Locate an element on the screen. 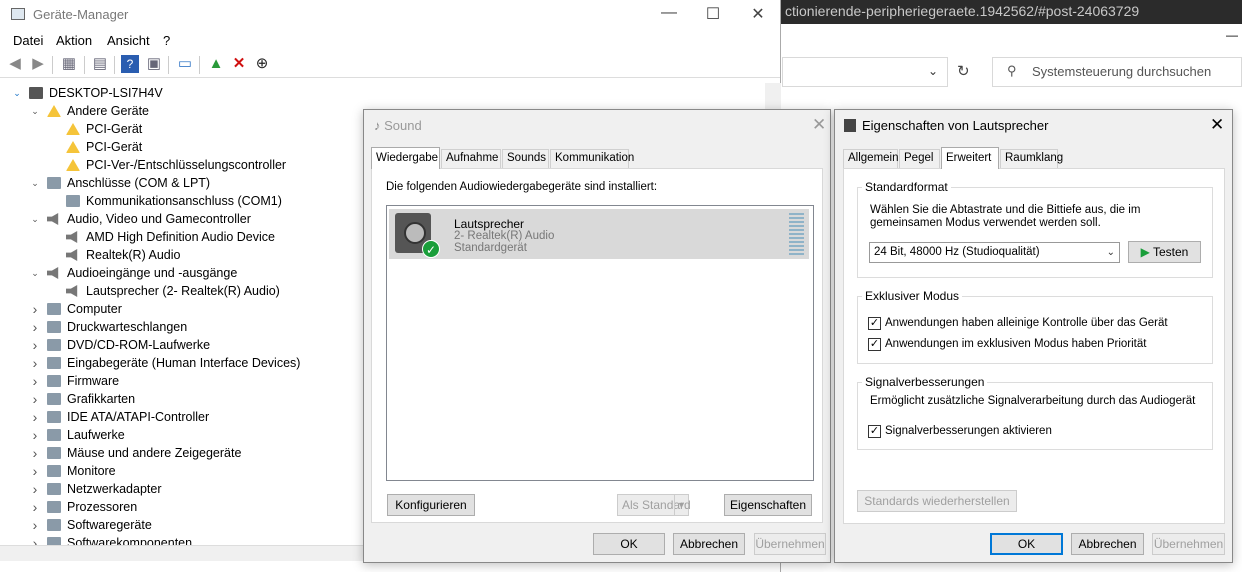 The width and height of the screenshot is (1242, 572). tree-category: › Eingabegeräte (Human Interface Devices) is located at coordinates (167, 363).